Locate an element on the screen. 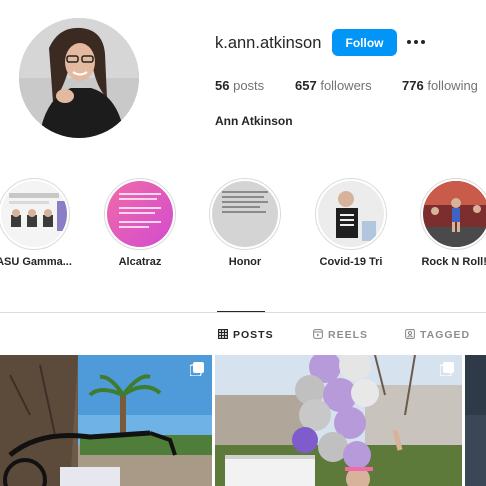 The image size is (486, 486). following-label: following is located at coordinates (452, 85).